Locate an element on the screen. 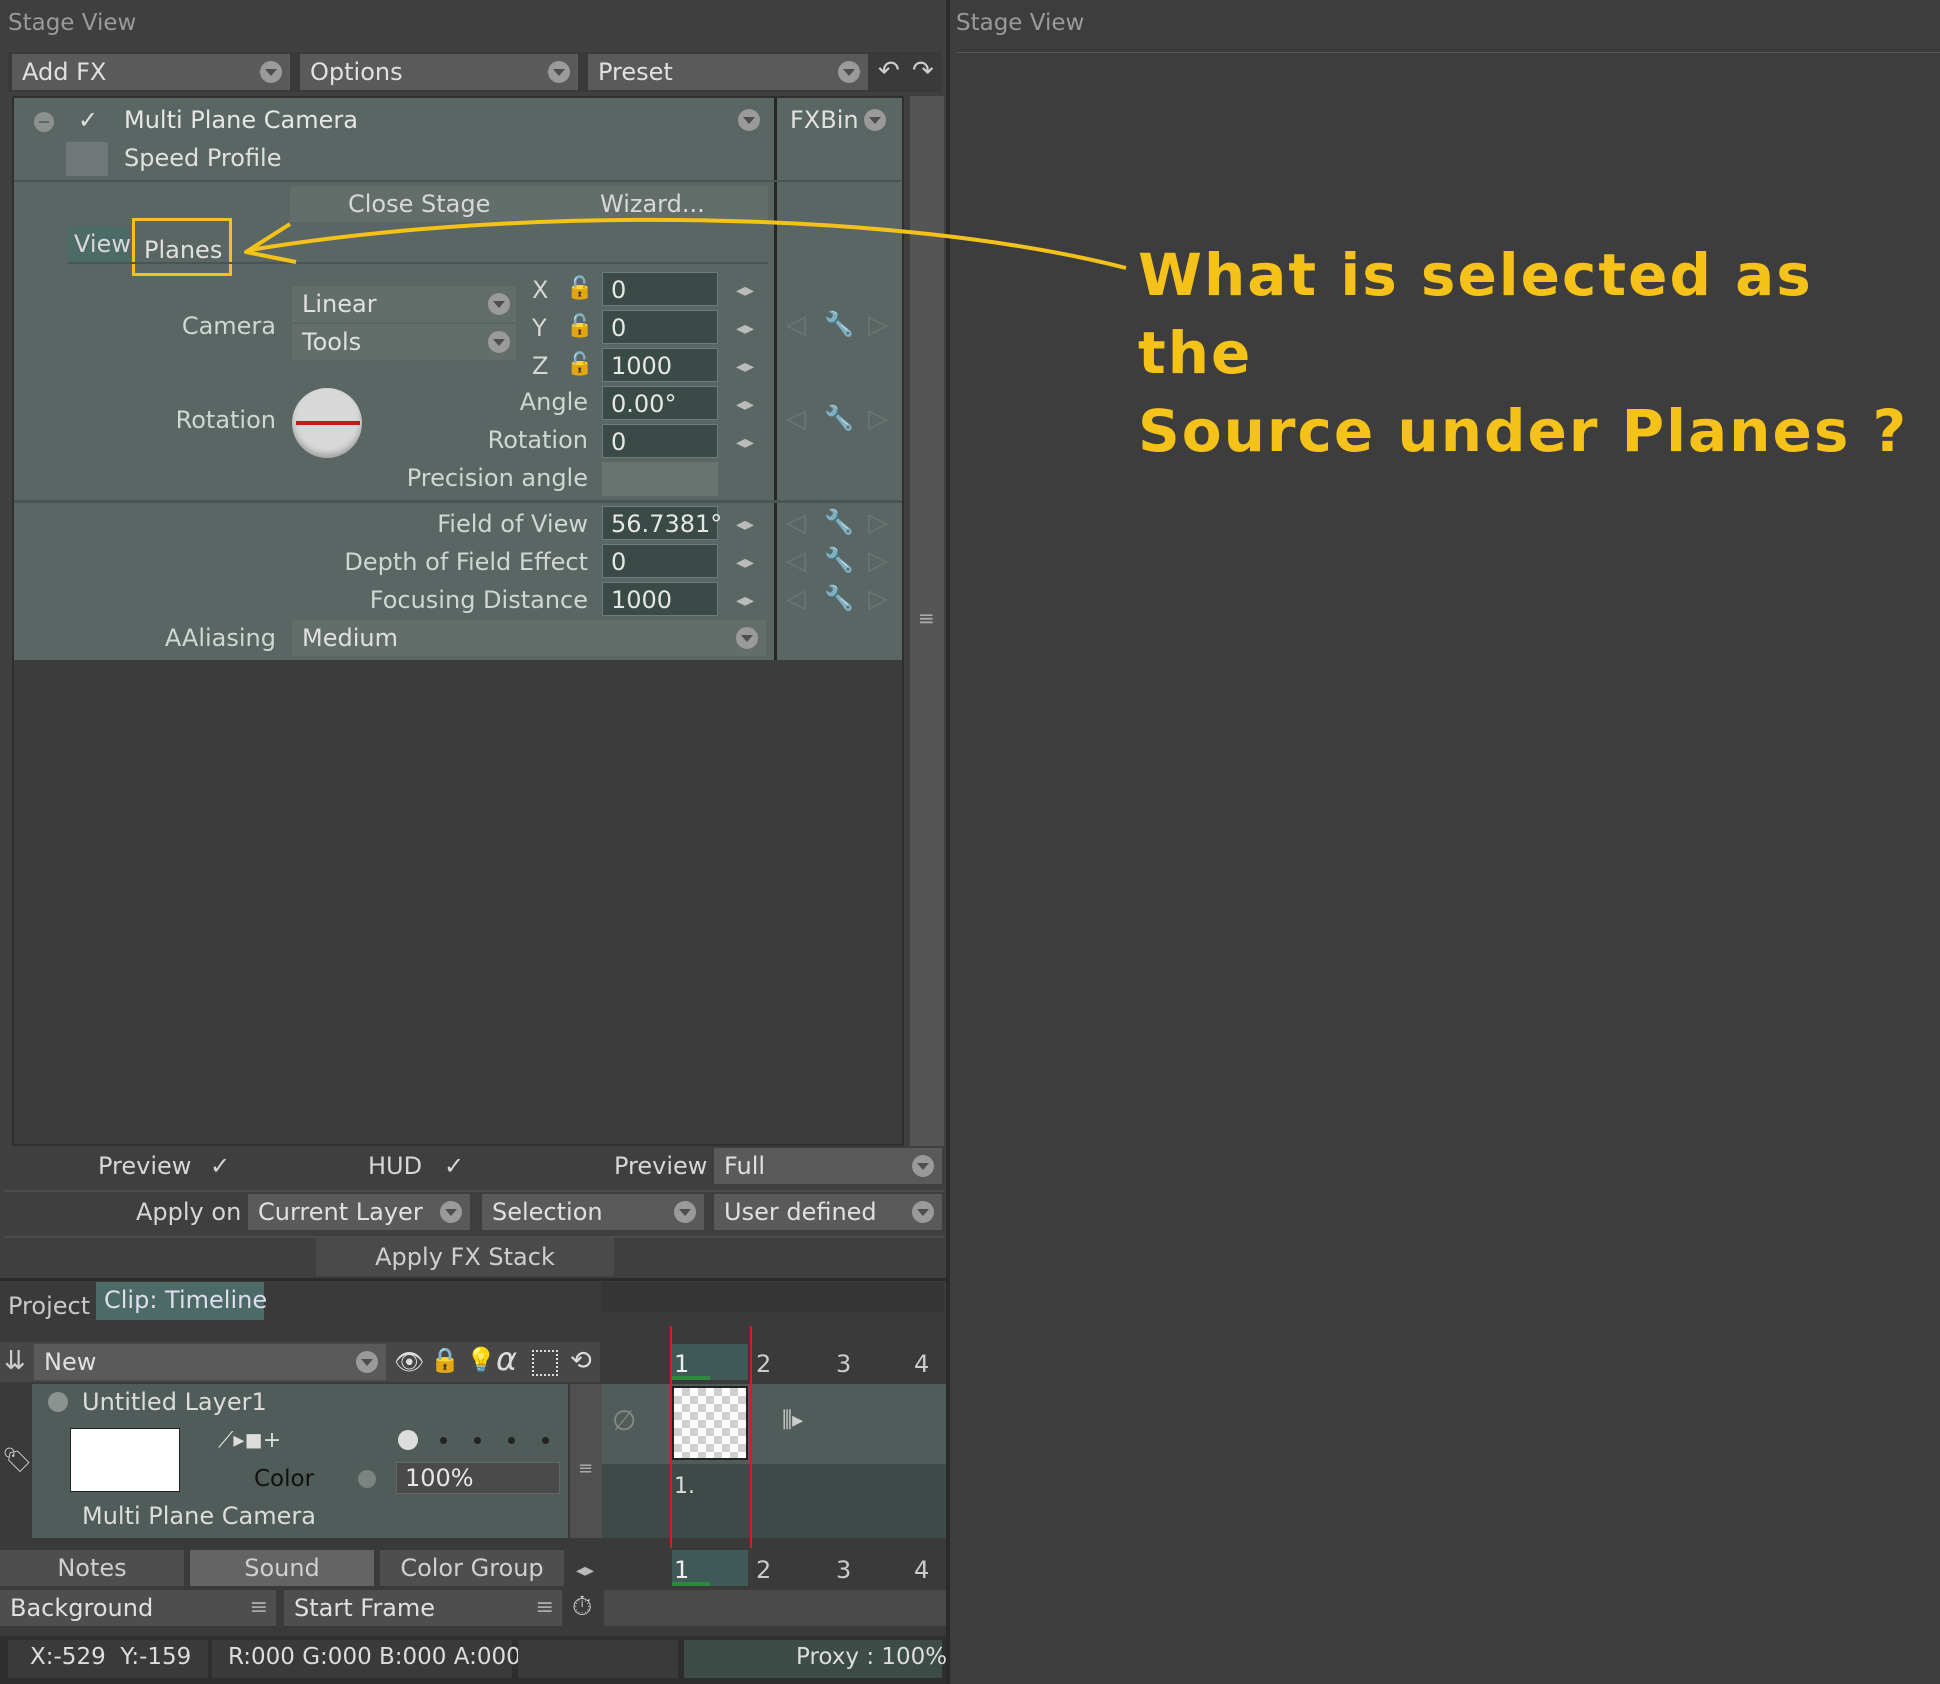 The width and height of the screenshot is (1940, 1684). focus-field: 1000 is located at coordinates (660, 599).